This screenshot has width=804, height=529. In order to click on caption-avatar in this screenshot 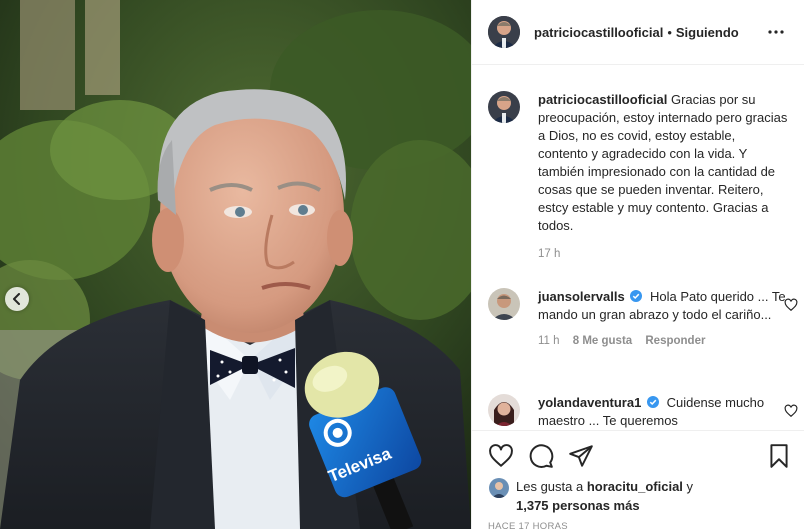, I will do `click(504, 107)`.